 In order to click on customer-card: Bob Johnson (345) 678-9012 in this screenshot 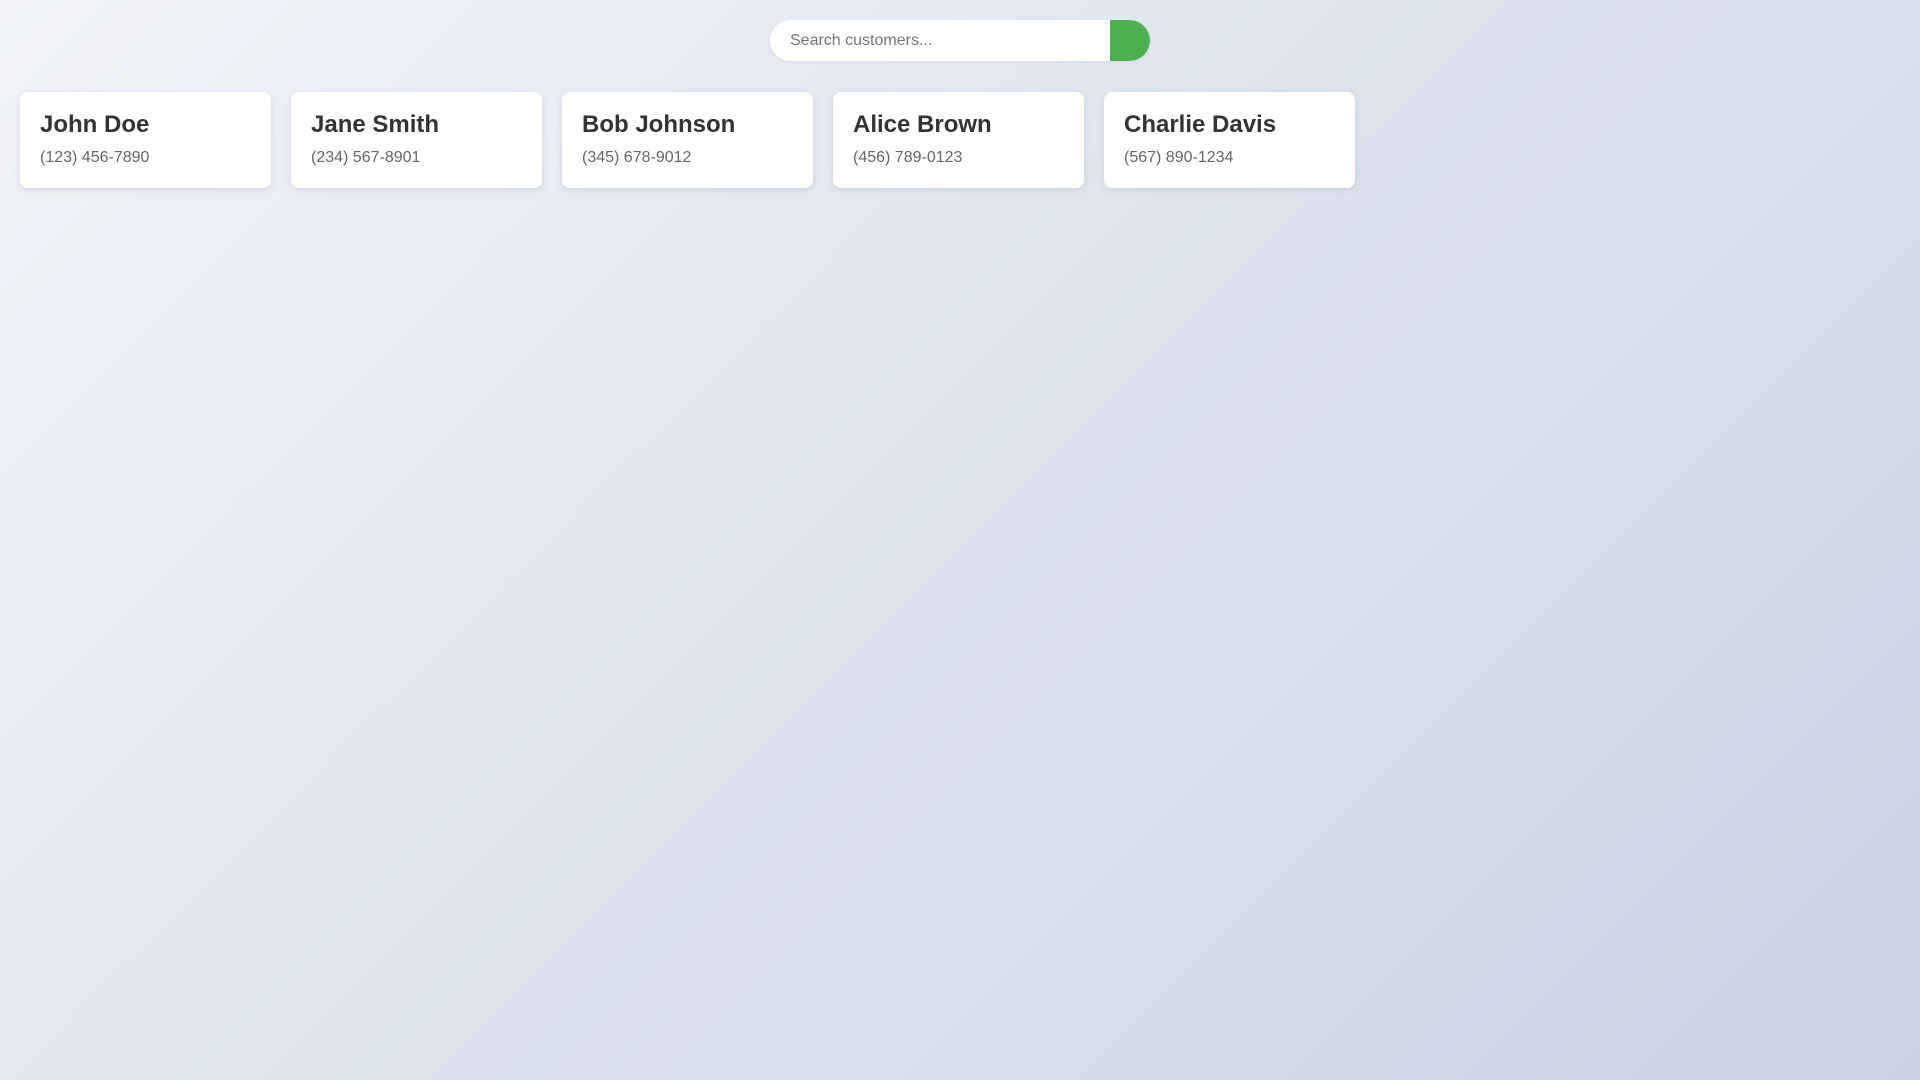, I will do `click(687, 140)`.